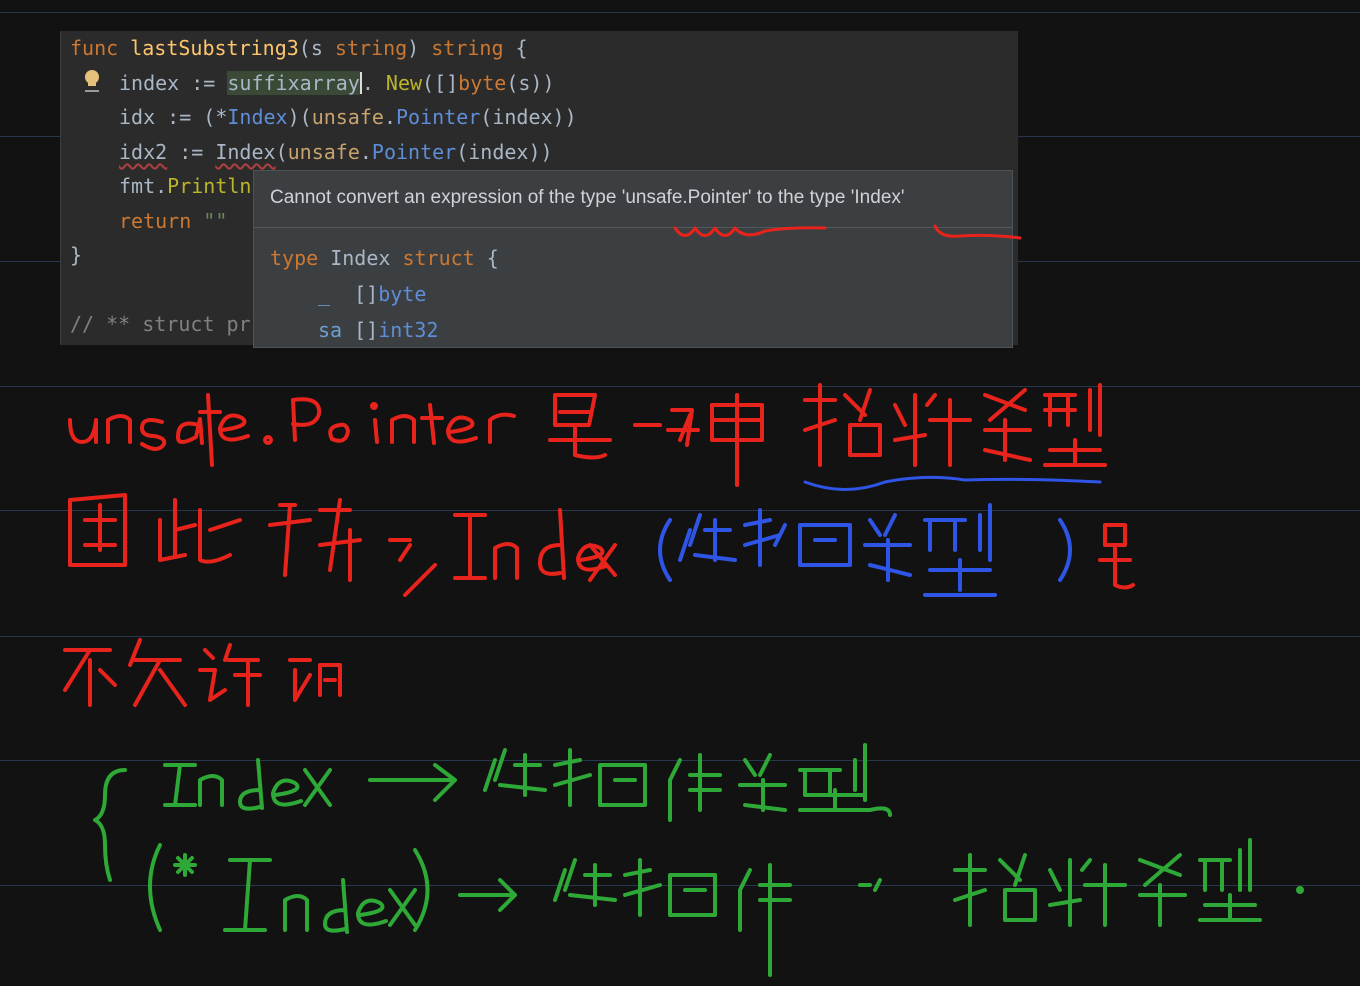 Image resolution: width=1360 pixels, height=986 pixels. Describe the element at coordinates (952, 483) in the screenshot. I see `blue-underline` at that location.